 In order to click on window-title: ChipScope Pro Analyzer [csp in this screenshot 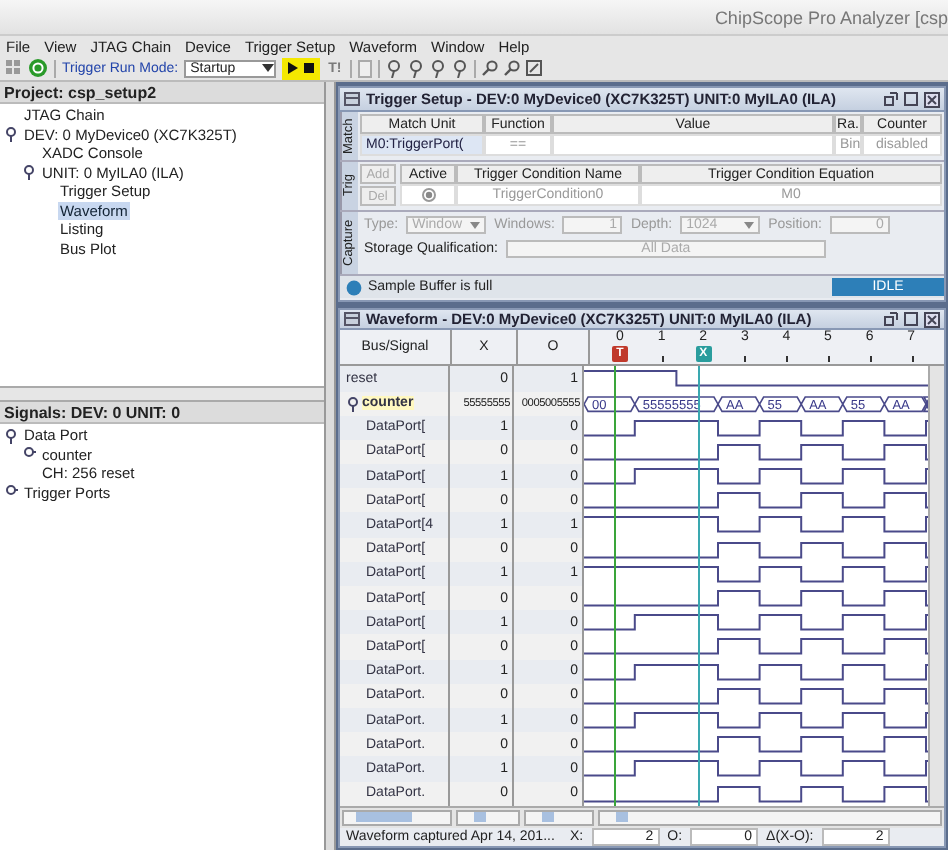, I will do `click(831, 17)`.